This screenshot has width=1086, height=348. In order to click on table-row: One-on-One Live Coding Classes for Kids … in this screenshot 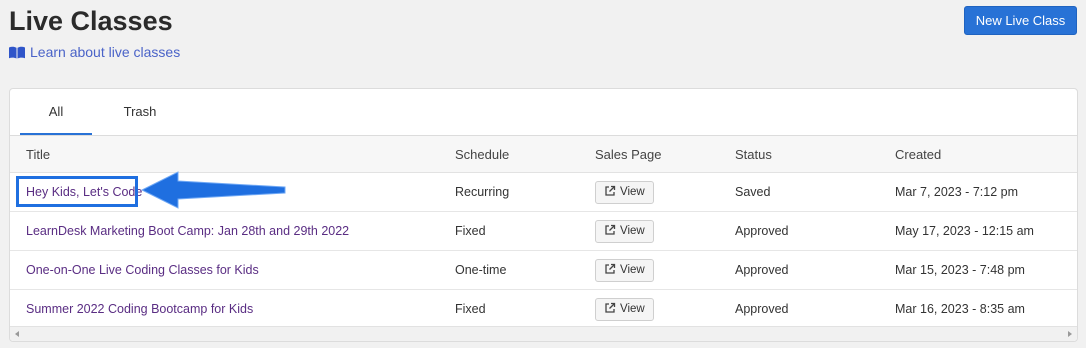, I will do `click(543, 270)`.